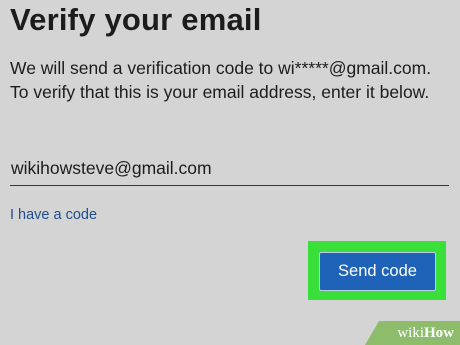 This screenshot has height=345, width=460. I want to click on watermark-how-text: How, so click(439, 333).